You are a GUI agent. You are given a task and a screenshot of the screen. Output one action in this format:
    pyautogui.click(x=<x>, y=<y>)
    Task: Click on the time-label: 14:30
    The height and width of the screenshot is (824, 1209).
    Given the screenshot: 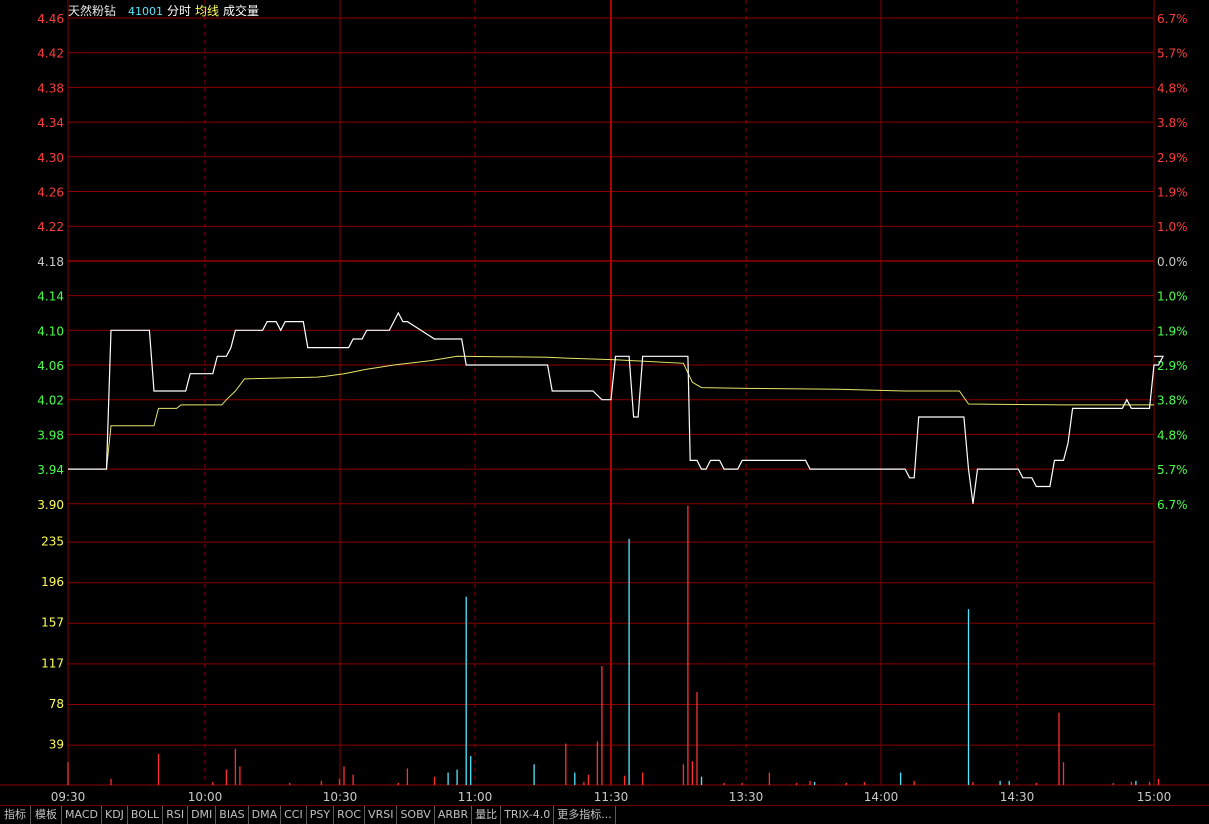 What is the action you would take?
    pyautogui.click(x=1017, y=797)
    